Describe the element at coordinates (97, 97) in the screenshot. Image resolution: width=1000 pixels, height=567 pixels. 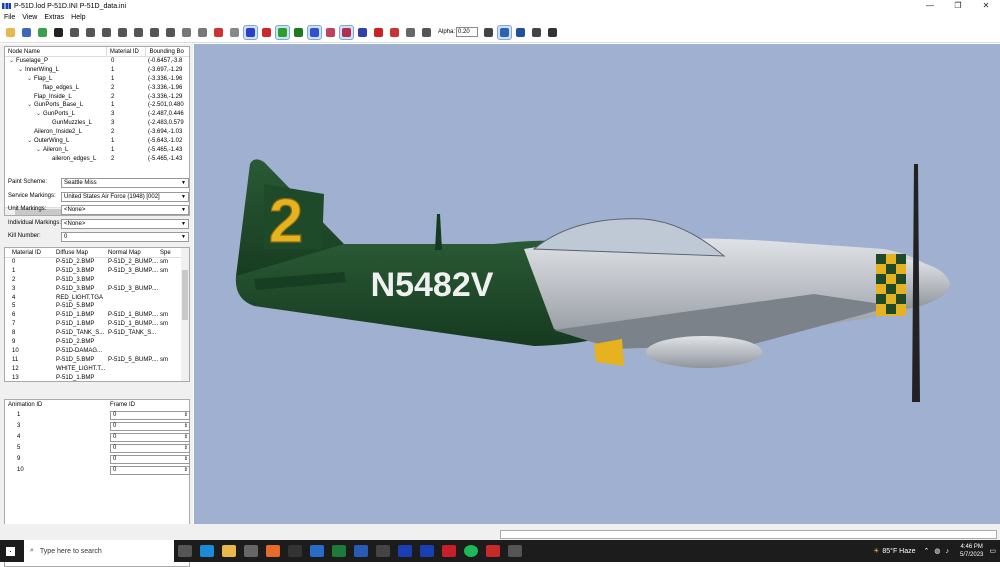
I see `tree-row: Flap_Inside_L 2 (-3.336,-1.29` at that location.